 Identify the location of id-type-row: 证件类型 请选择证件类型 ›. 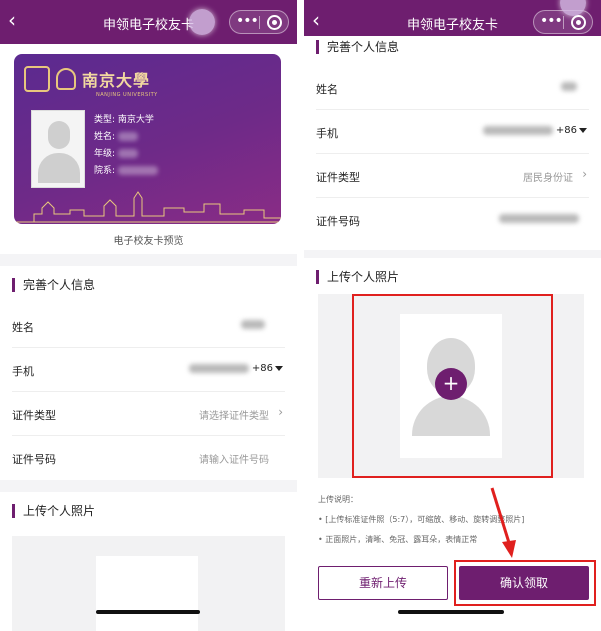
(148, 414).